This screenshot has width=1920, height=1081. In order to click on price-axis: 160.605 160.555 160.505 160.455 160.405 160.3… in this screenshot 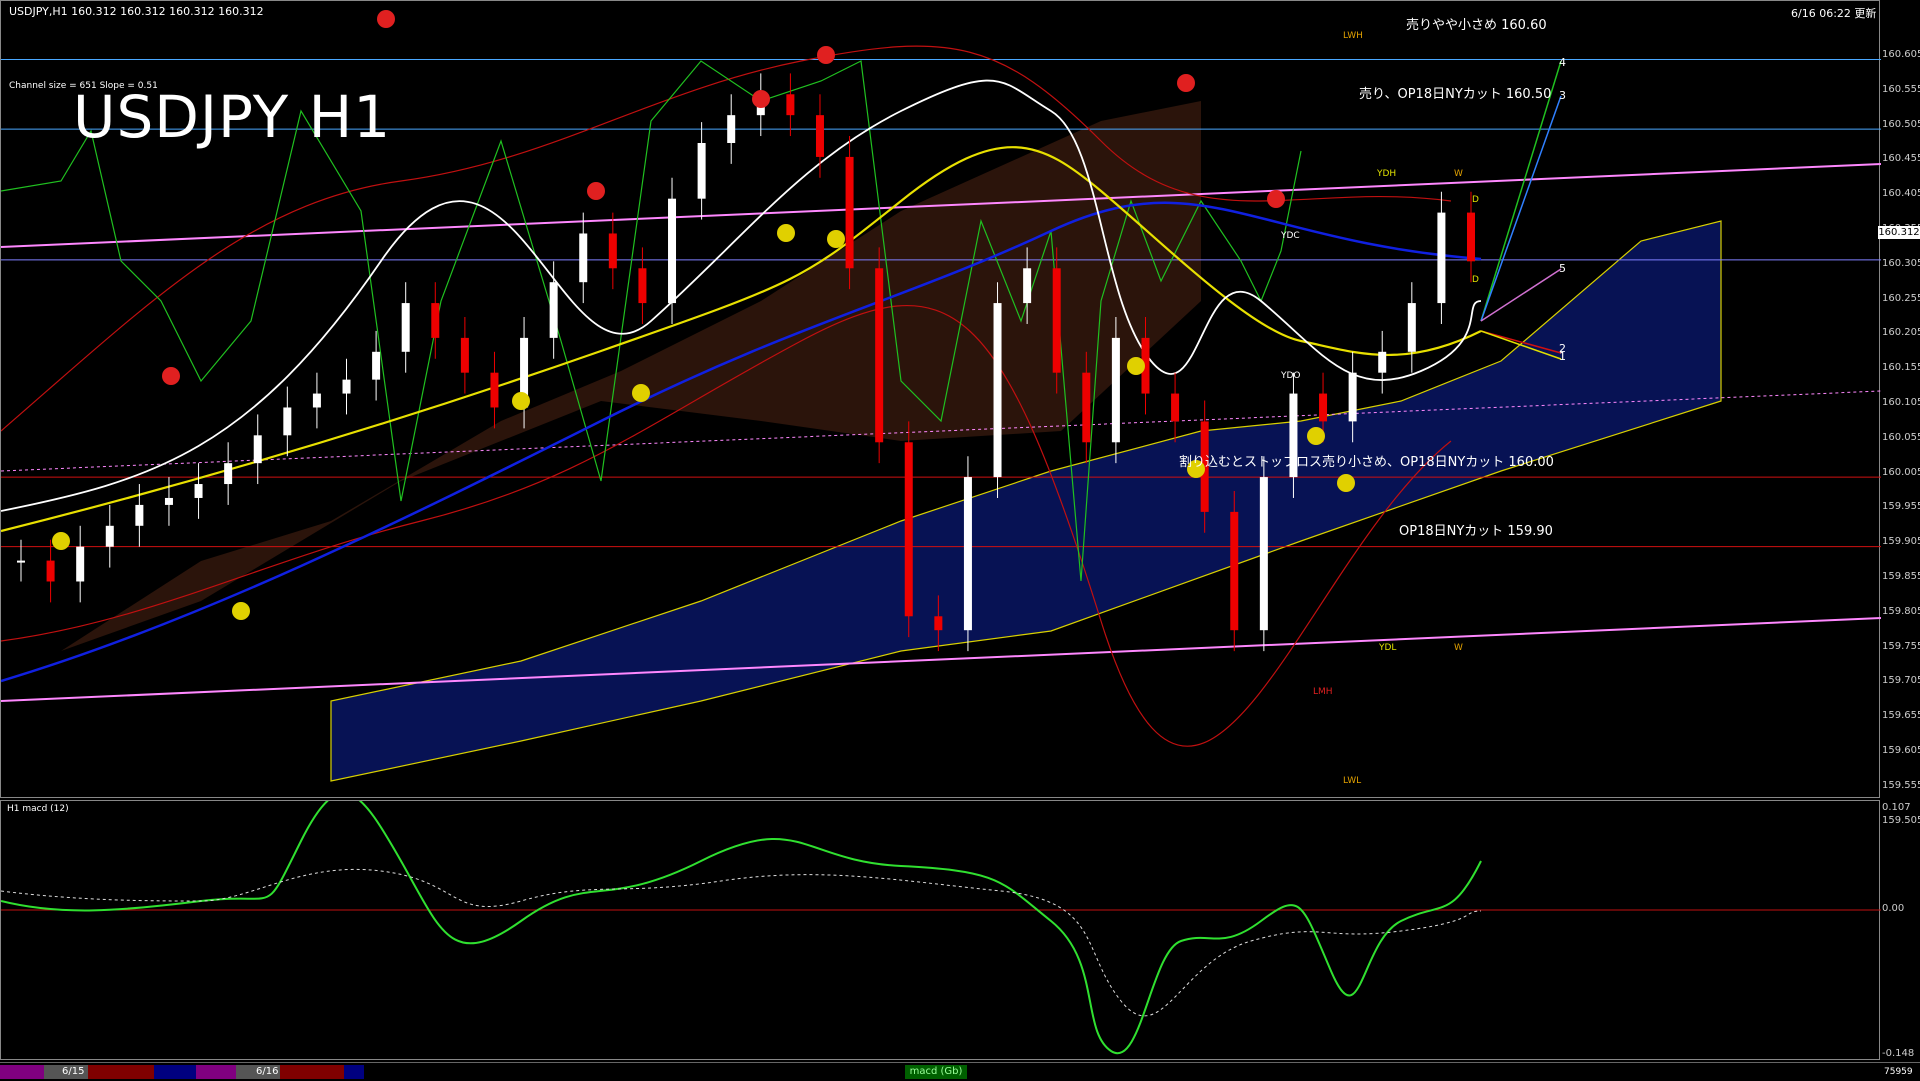, I will do `click(1900, 540)`.